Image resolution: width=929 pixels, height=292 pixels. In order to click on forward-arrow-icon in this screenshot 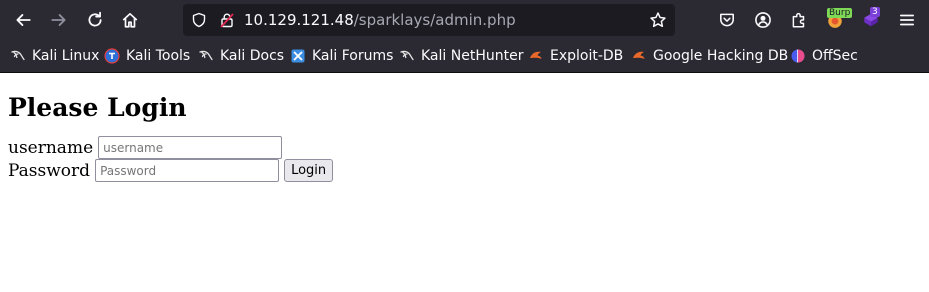, I will do `click(58, 20)`.